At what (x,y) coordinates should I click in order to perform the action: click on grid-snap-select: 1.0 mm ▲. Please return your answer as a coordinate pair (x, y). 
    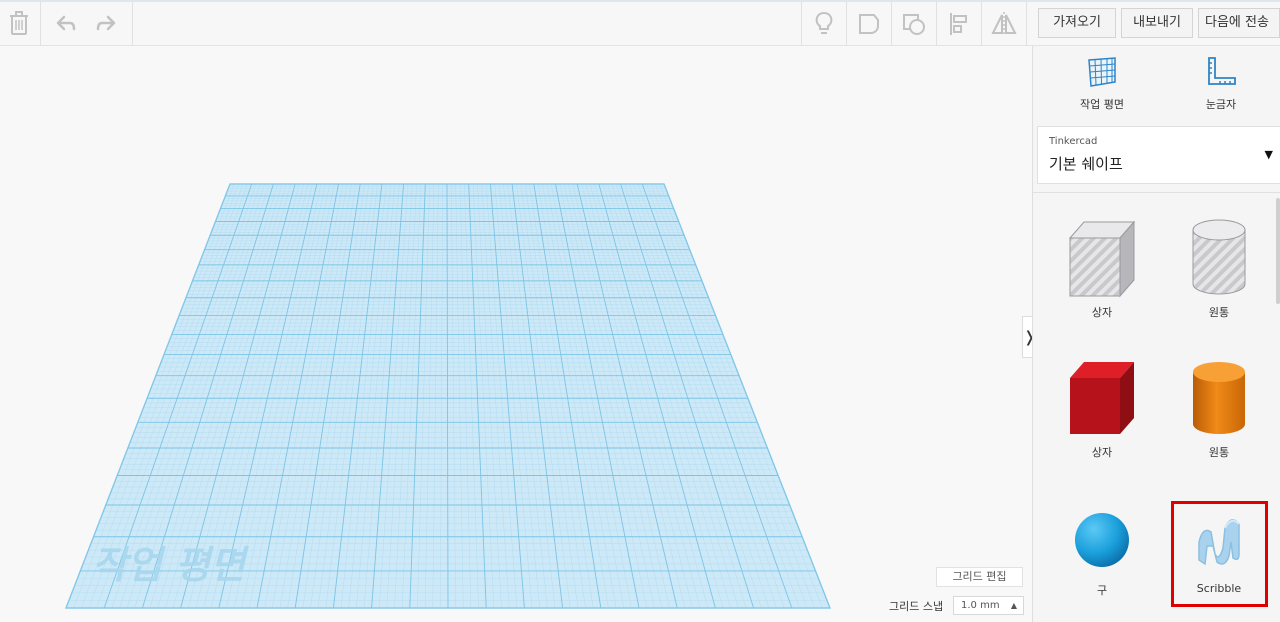
    Looking at the image, I should click on (988, 605).